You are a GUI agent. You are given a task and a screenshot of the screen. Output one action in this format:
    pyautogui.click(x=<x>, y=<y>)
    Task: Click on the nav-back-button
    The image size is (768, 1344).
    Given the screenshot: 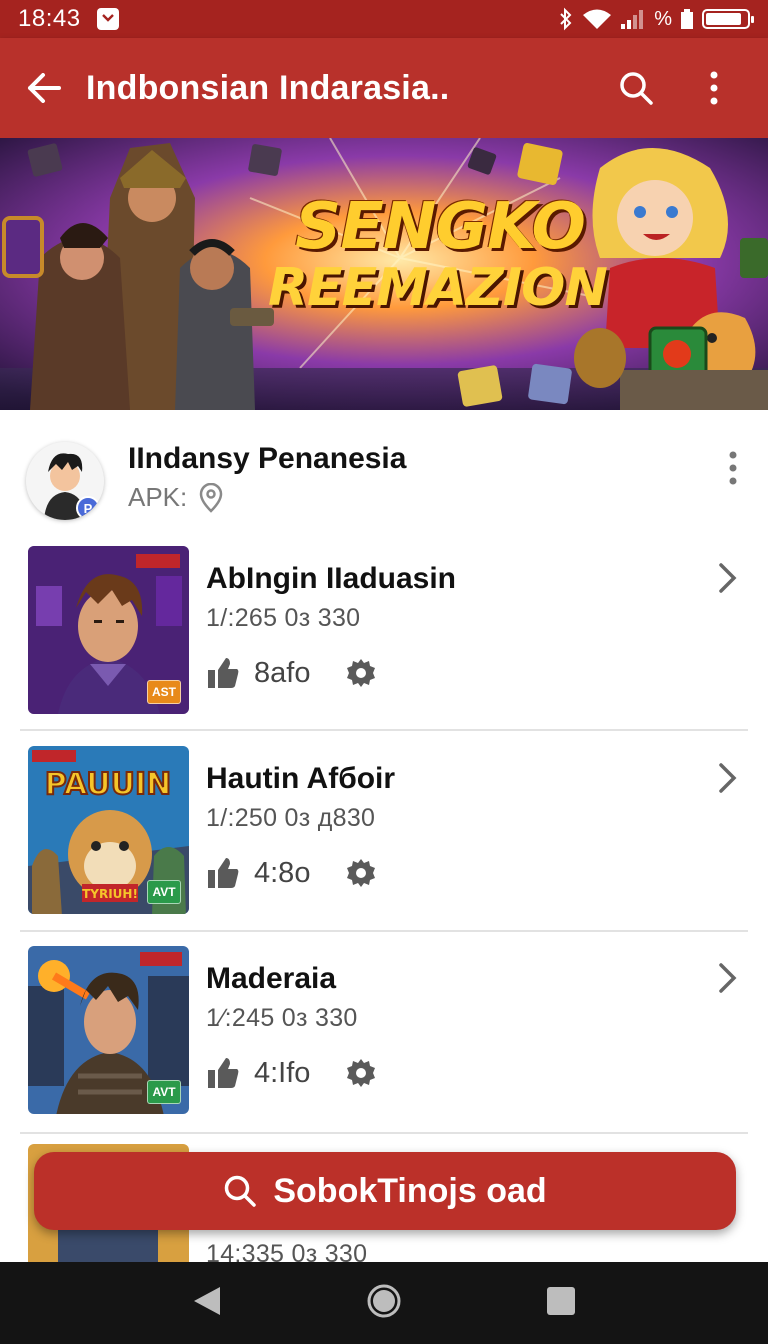 What is the action you would take?
    pyautogui.click(x=207, y=1303)
    